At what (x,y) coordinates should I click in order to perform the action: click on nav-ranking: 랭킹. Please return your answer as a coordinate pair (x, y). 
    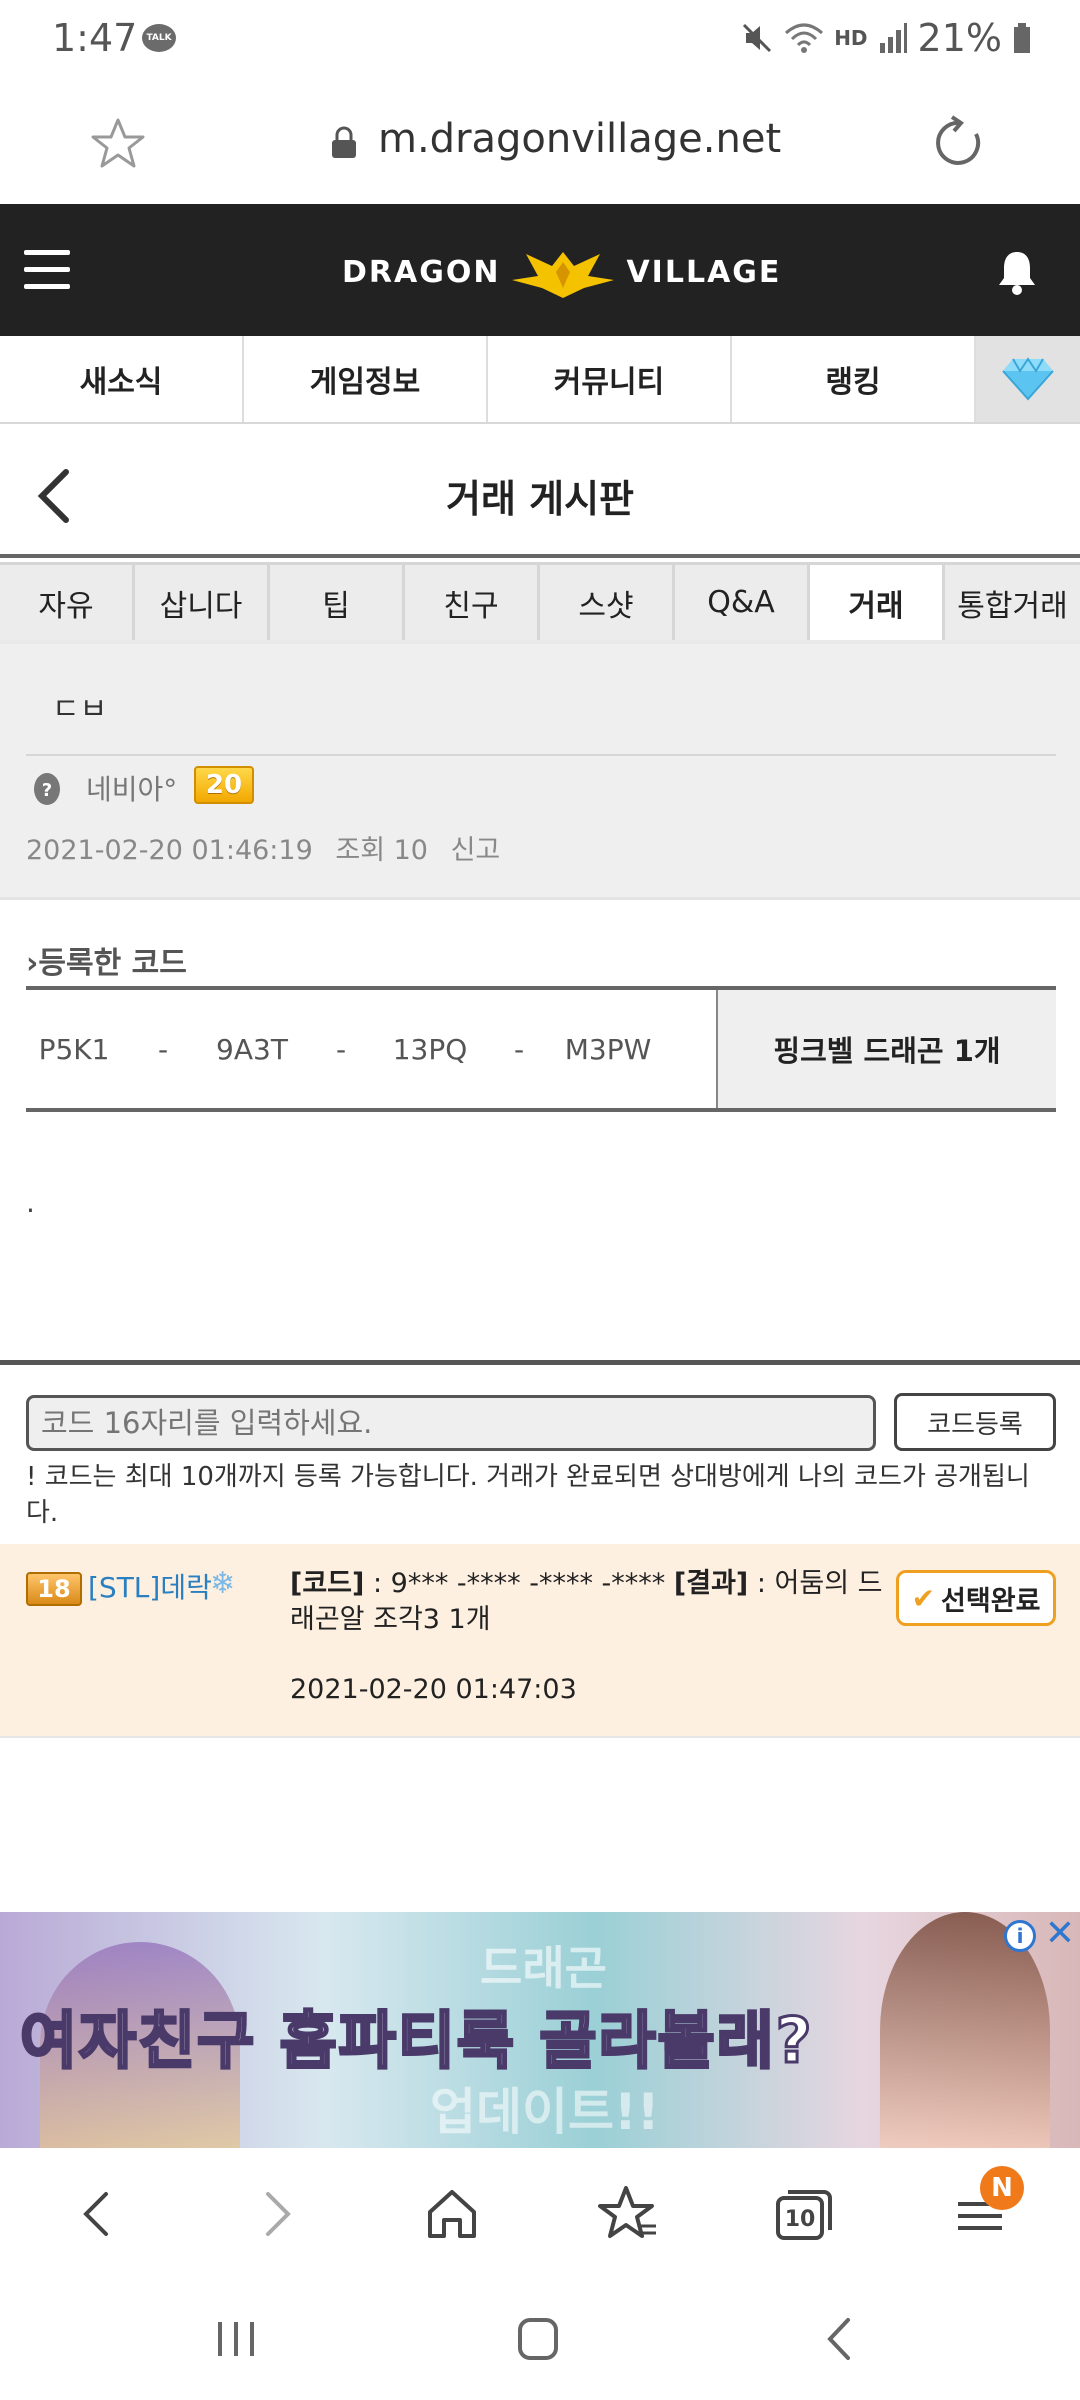
    Looking at the image, I should click on (854, 379).